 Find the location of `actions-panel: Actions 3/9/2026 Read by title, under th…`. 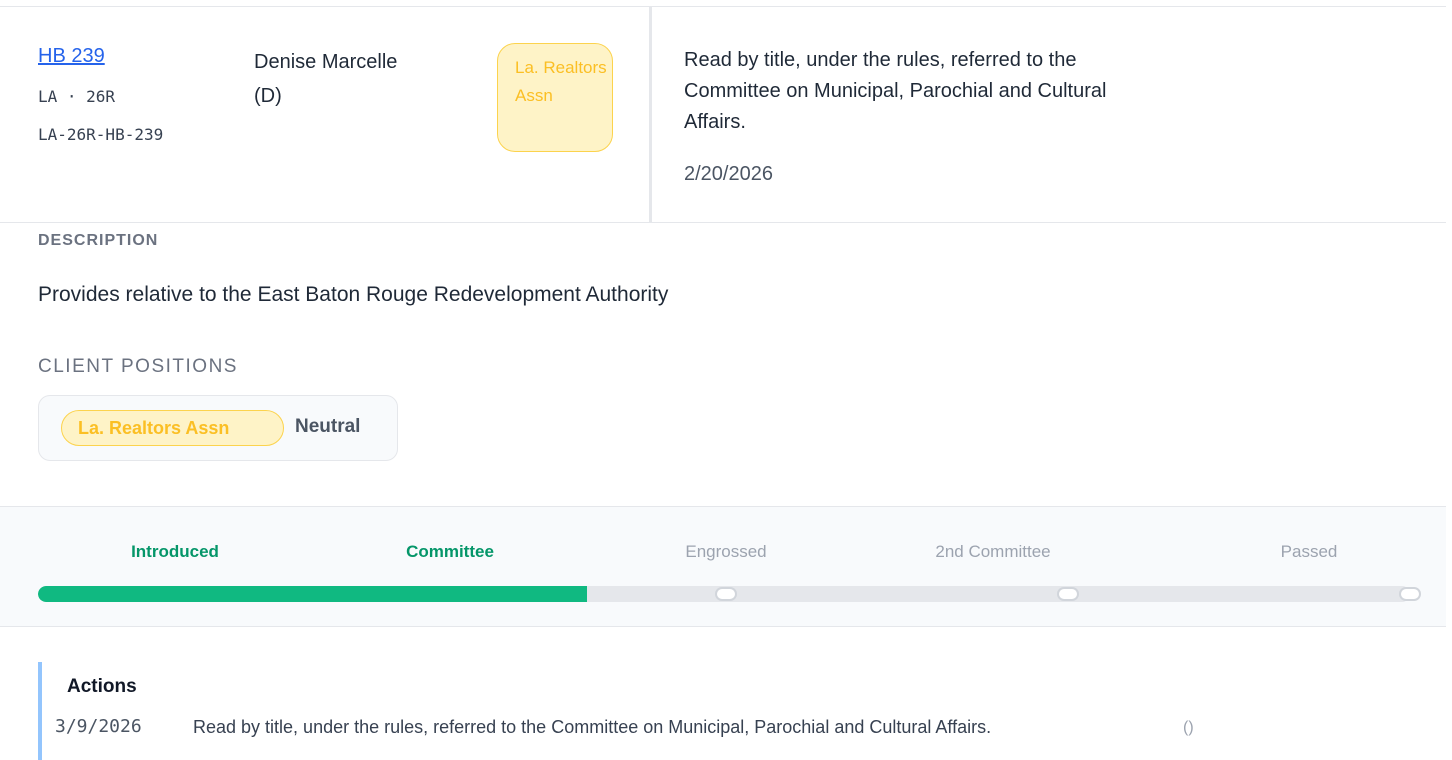

actions-panel: Actions 3/9/2026 Read by title, under th… is located at coordinates (738, 711).